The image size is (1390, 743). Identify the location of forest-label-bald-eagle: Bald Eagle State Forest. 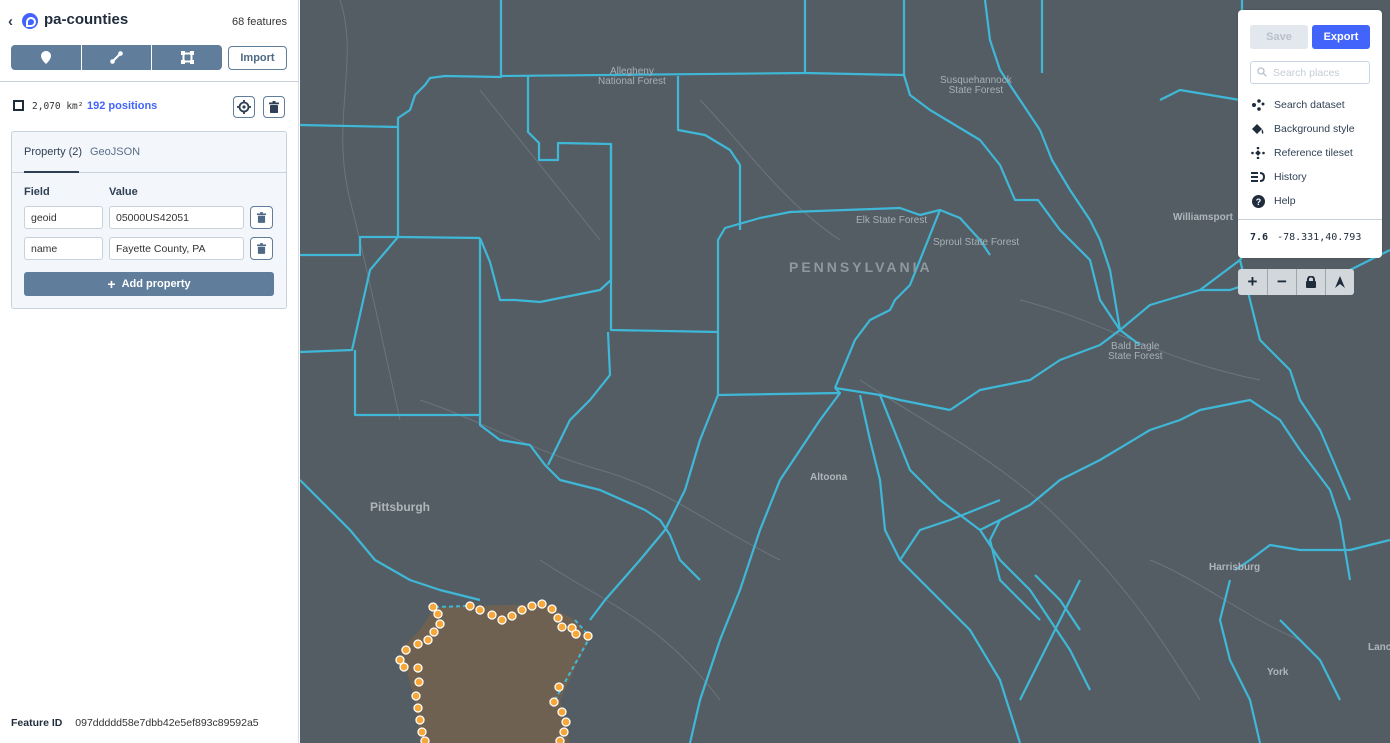
(1135, 351).